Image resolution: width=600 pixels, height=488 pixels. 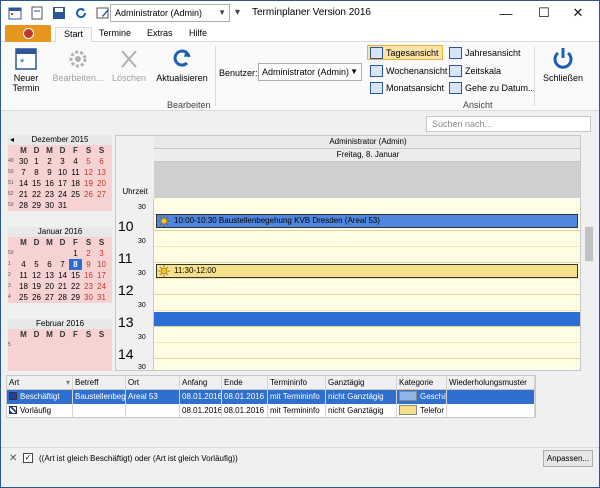 I want to click on calendar-day: 23, so click(x=49, y=194).